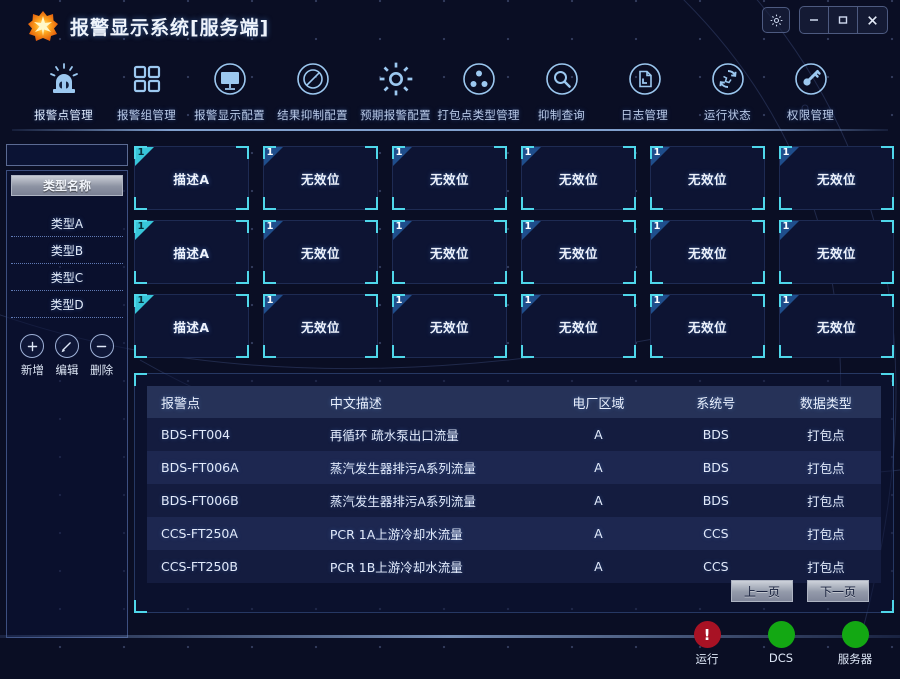 This screenshot has height=679, width=900. Describe the element at coordinates (394, 435) in the screenshot. I see `cell-description: 再循环 疏水泵出口流量` at that location.